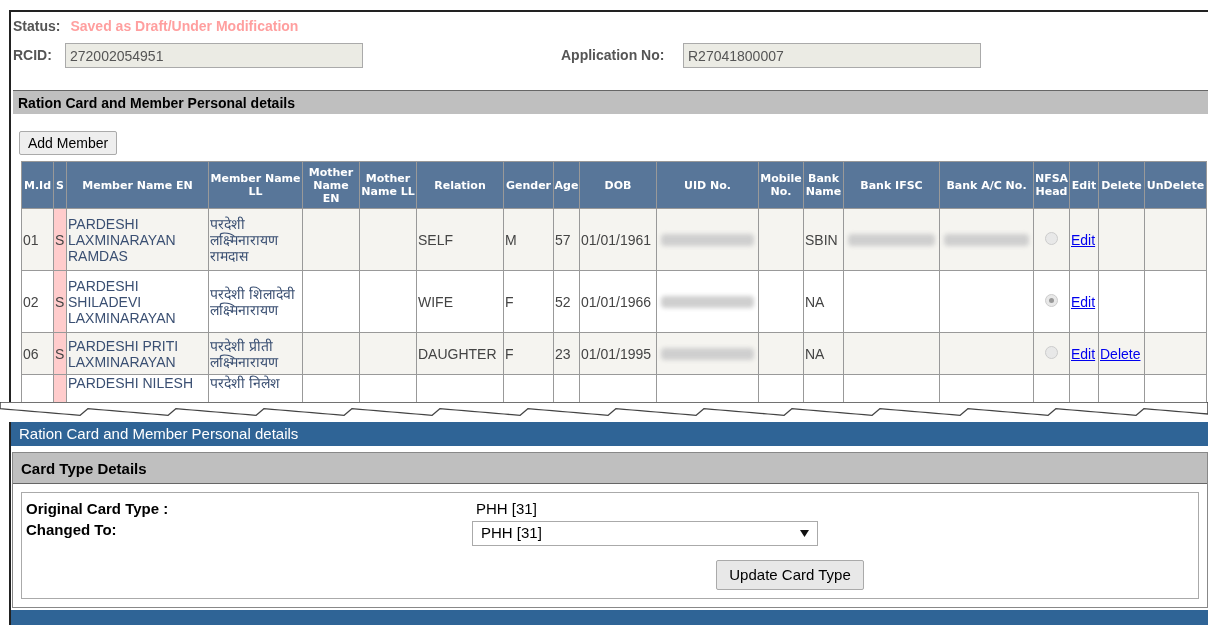  Describe the element at coordinates (137, 185) in the screenshot. I see `column-header: Member Name EN` at that location.